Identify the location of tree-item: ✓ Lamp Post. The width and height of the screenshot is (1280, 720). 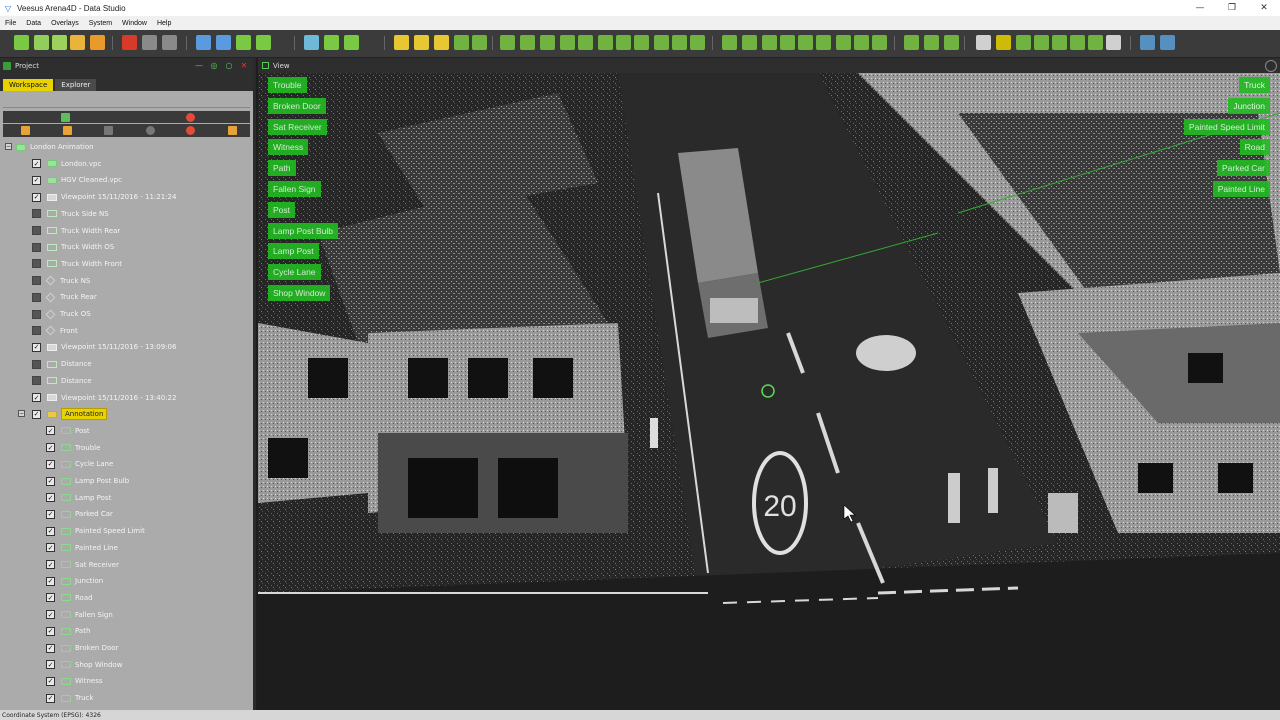
(78, 498).